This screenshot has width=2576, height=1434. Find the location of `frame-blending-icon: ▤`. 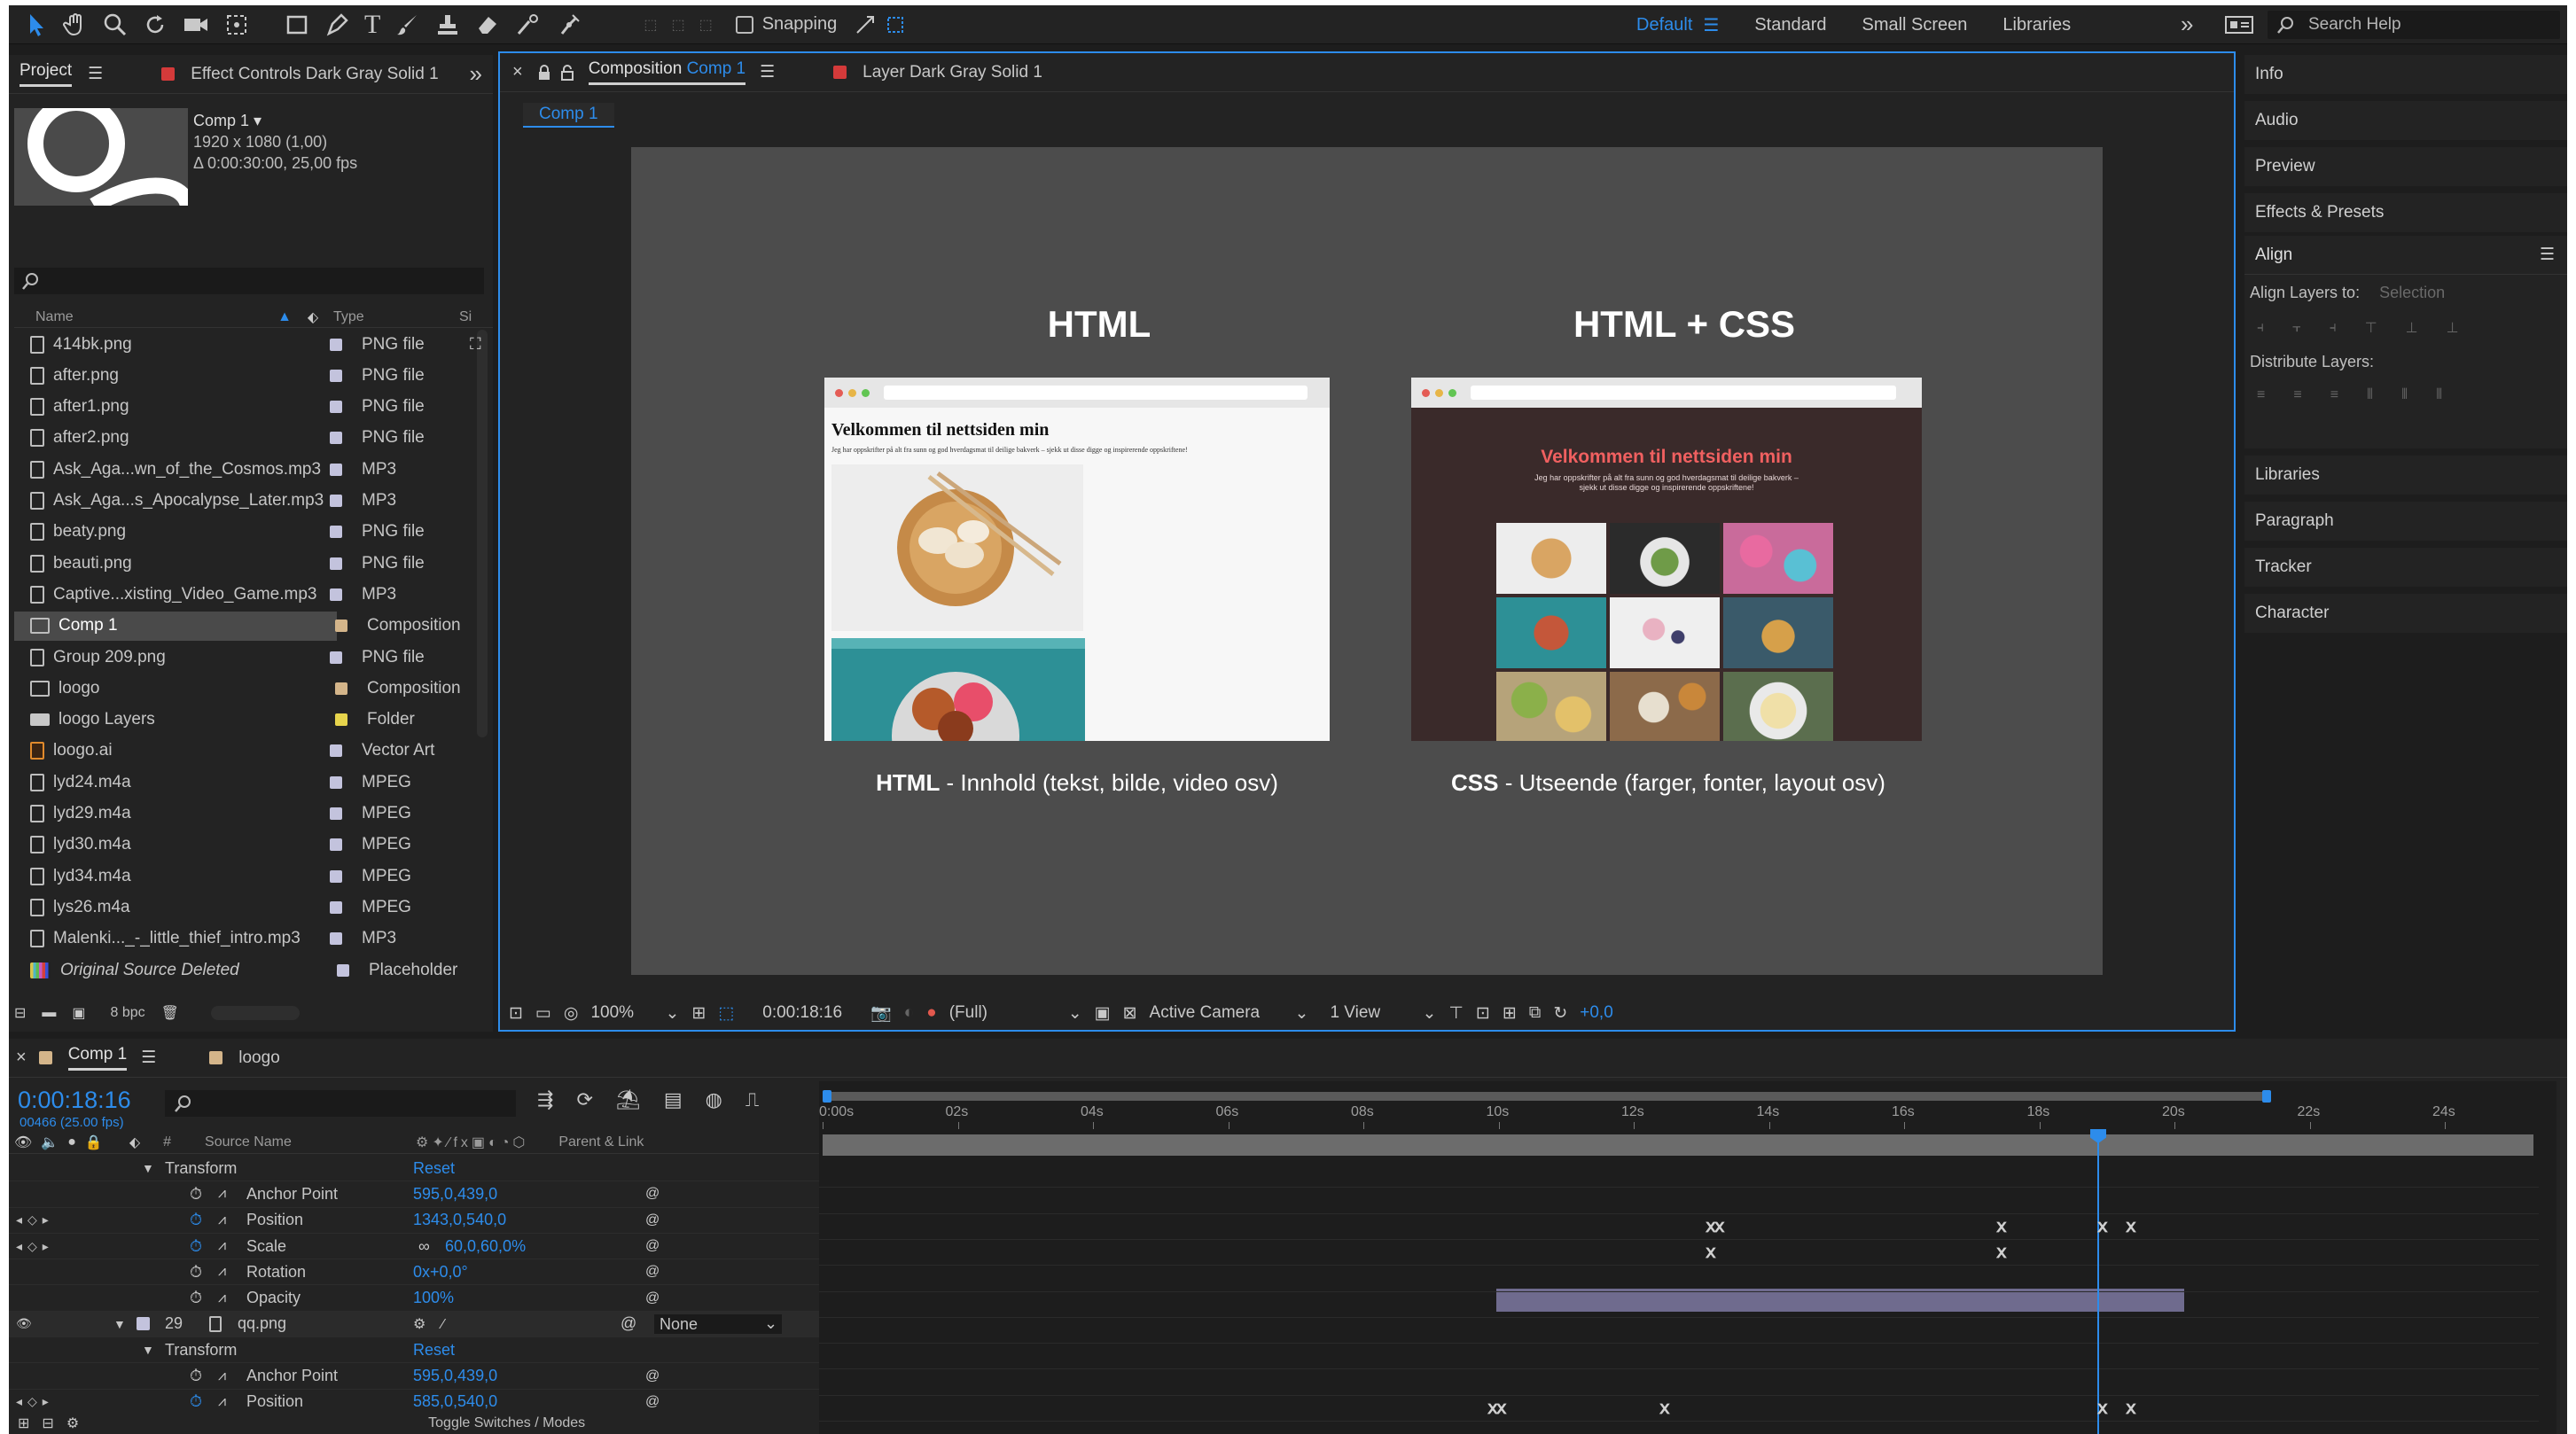

frame-blending-icon: ▤ is located at coordinates (673, 1099).